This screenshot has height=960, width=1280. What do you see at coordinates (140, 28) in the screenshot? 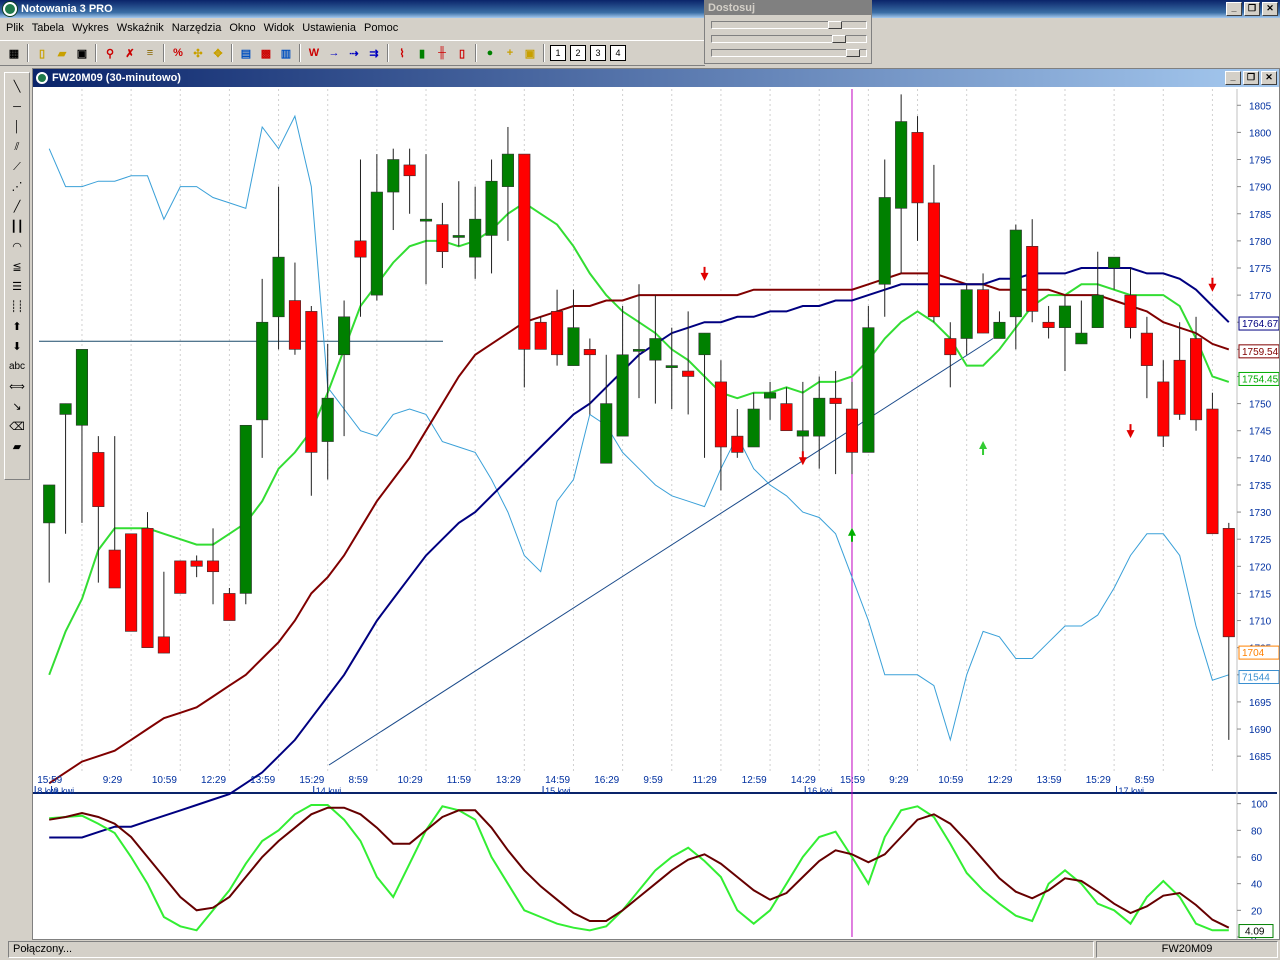
I see `menu-wskaznik: Wskaźnik` at bounding box center [140, 28].